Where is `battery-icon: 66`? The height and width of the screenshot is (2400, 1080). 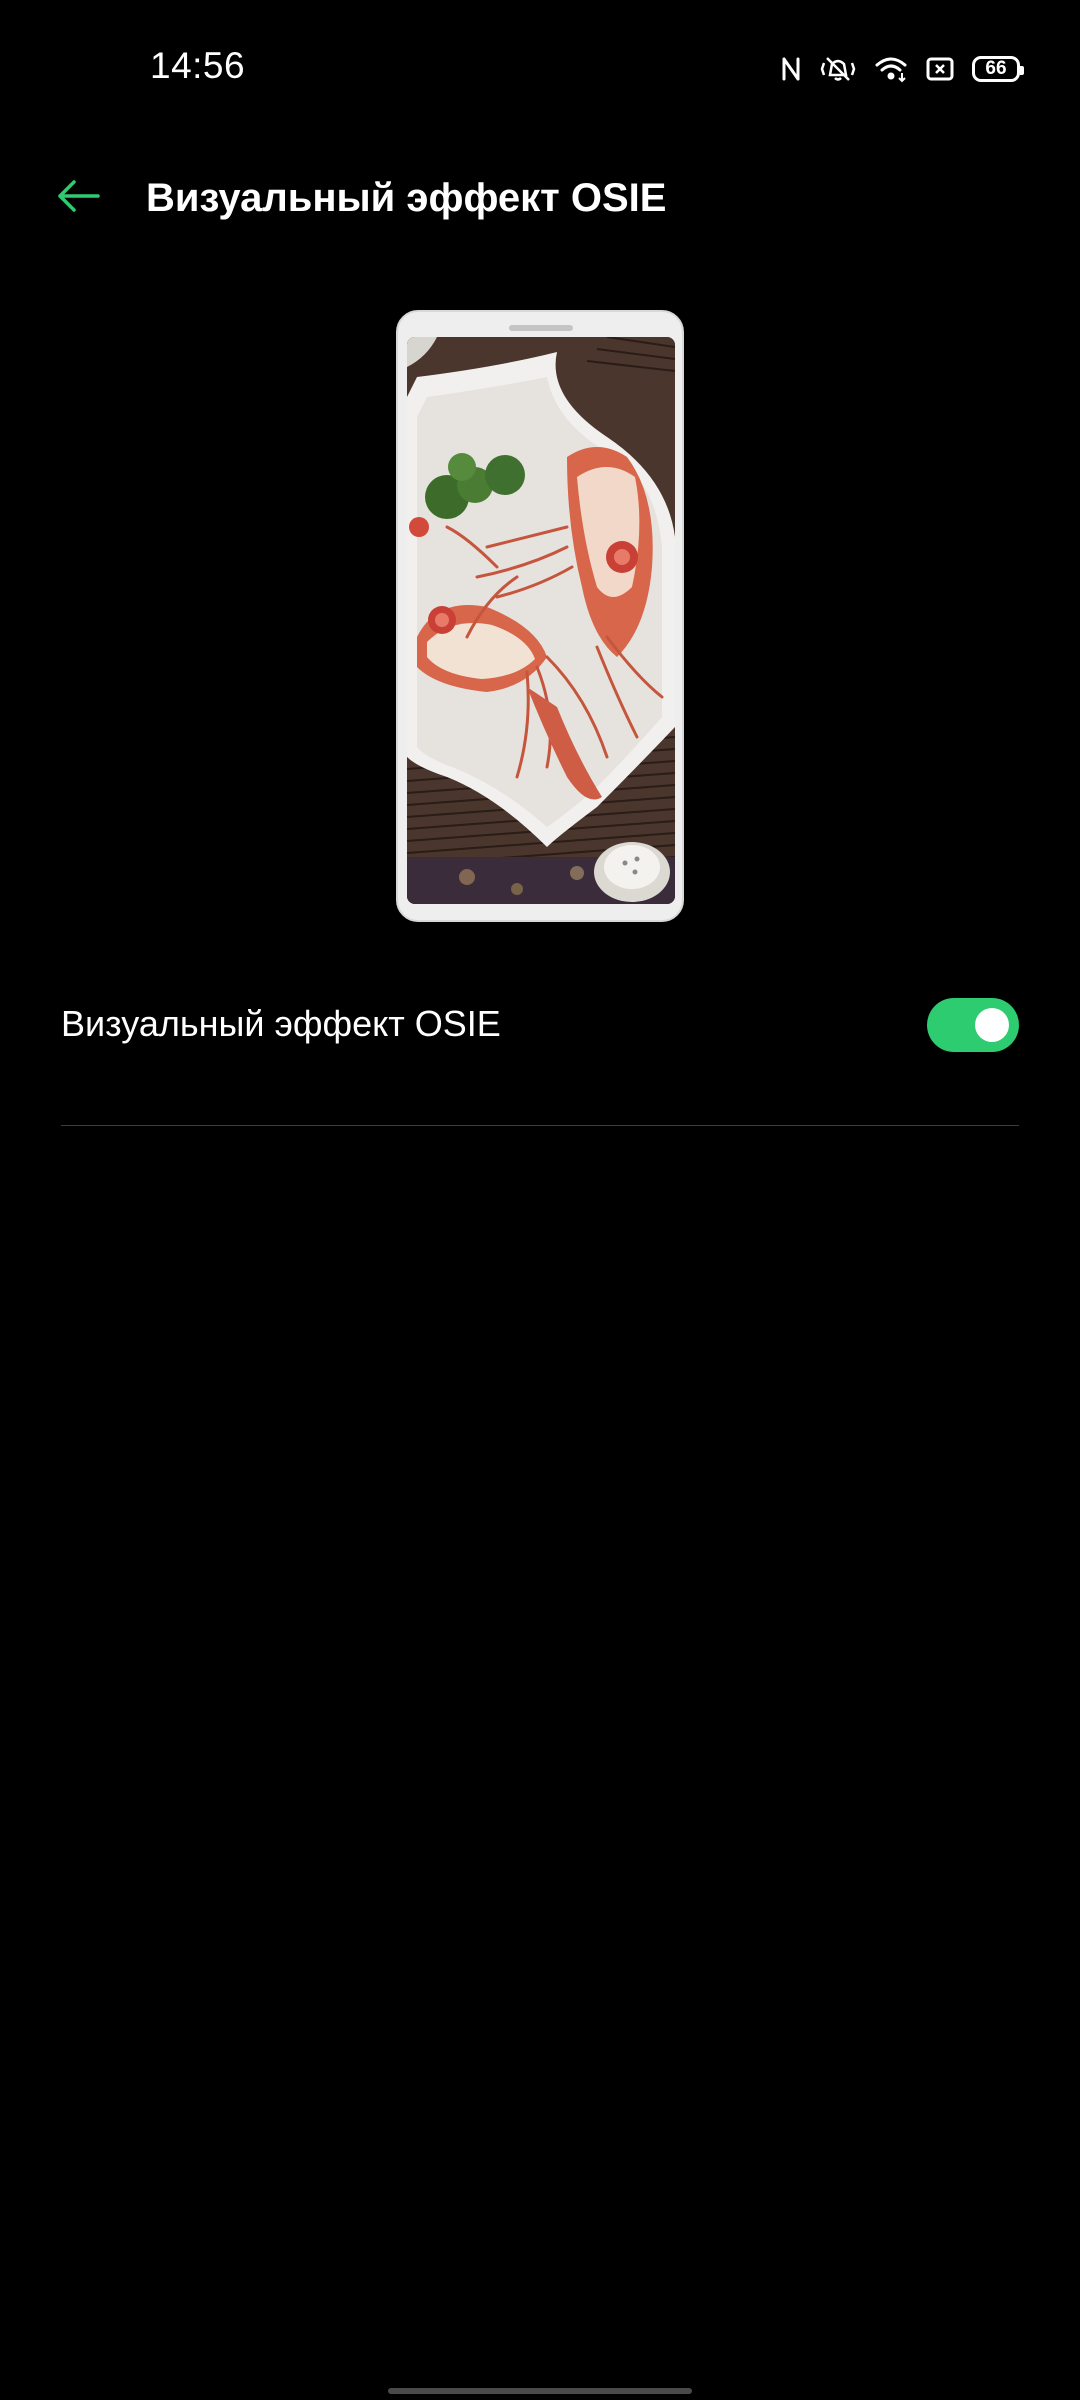
battery-icon: 66 is located at coordinates (998, 69).